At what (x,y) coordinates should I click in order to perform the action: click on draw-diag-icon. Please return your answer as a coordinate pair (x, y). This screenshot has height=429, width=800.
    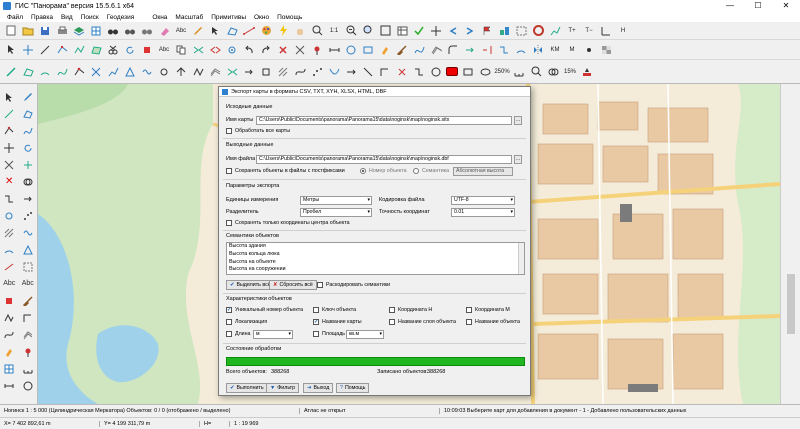
    Looking at the image, I should click on (368, 72).